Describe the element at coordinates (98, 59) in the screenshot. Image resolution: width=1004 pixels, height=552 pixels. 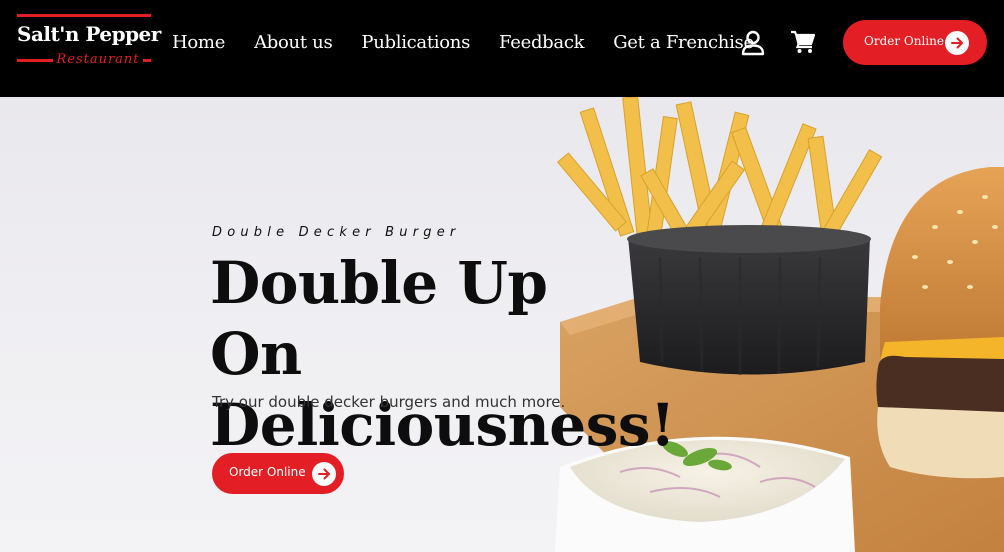
I see `logo-subtitle: Restaurant` at that location.